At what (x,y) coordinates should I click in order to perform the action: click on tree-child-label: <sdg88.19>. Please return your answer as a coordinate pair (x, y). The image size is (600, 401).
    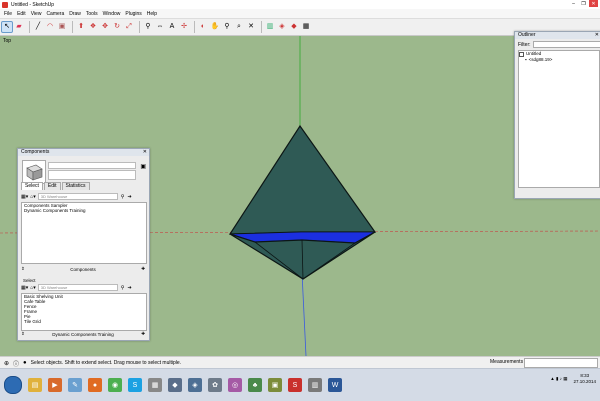
    Looking at the image, I should click on (541, 60).